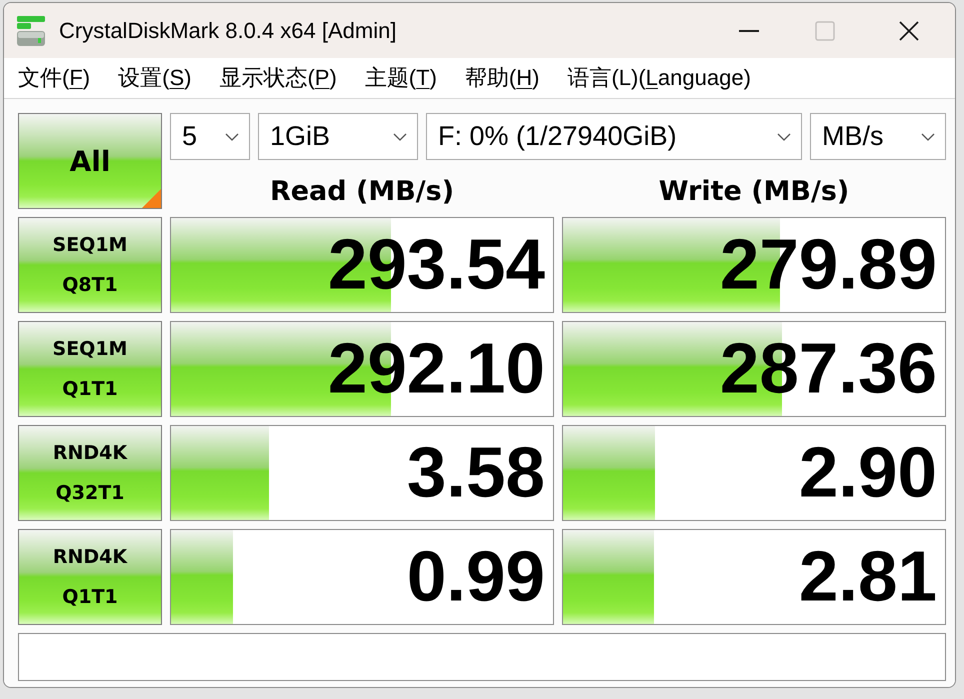  What do you see at coordinates (867, 473) in the screenshot?
I see `score-value: 2.90` at bounding box center [867, 473].